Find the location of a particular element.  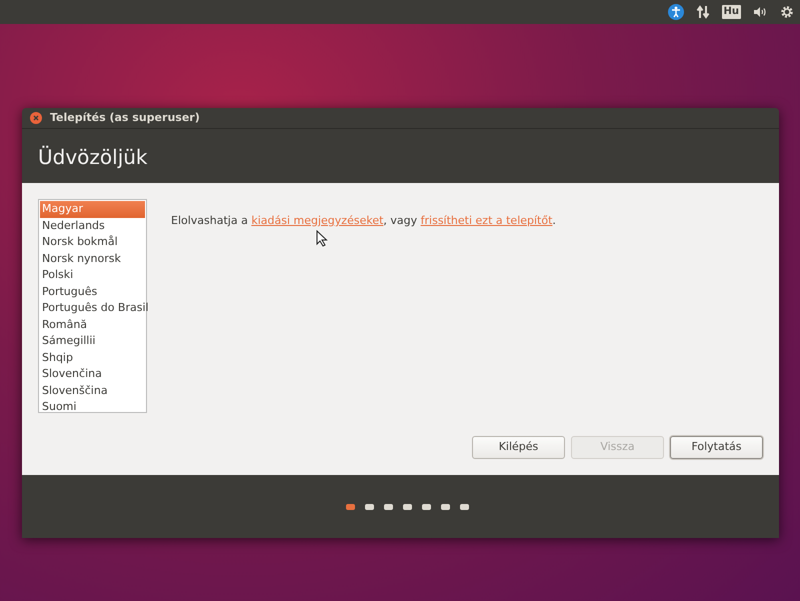

dialog-button: Folytatás is located at coordinates (716, 447).